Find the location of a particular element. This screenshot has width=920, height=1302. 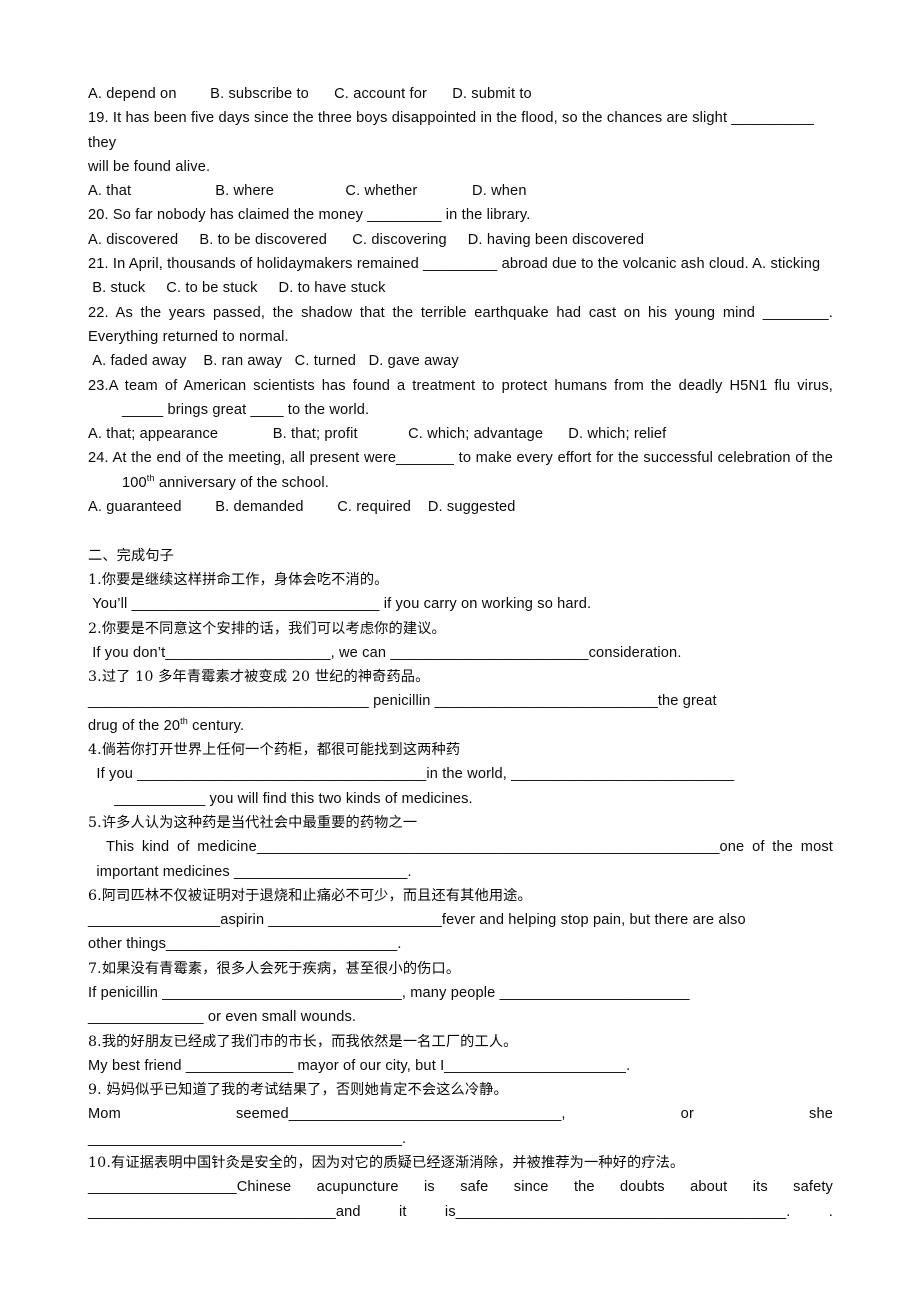

q24-ordinal-number: 100 is located at coordinates (134, 482).